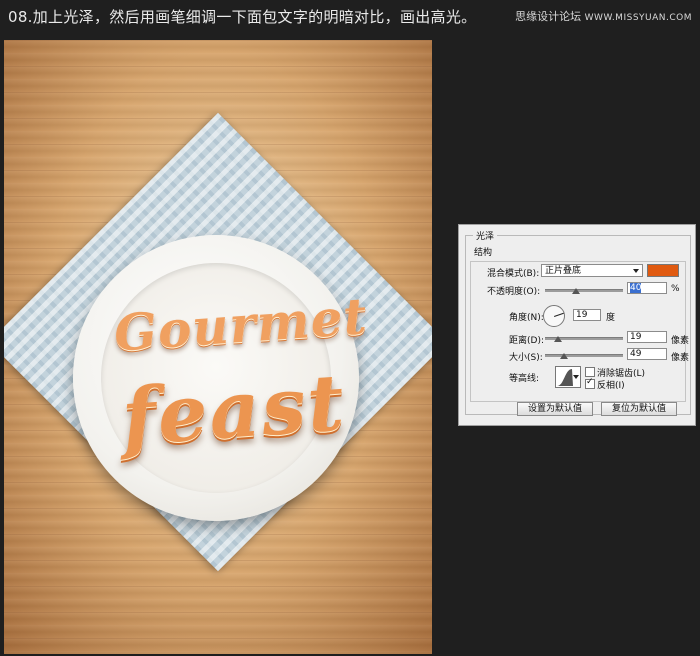 The width and height of the screenshot is (700, 656). I want to click on set-default-button: 设置为默认值, so click(555, 409).